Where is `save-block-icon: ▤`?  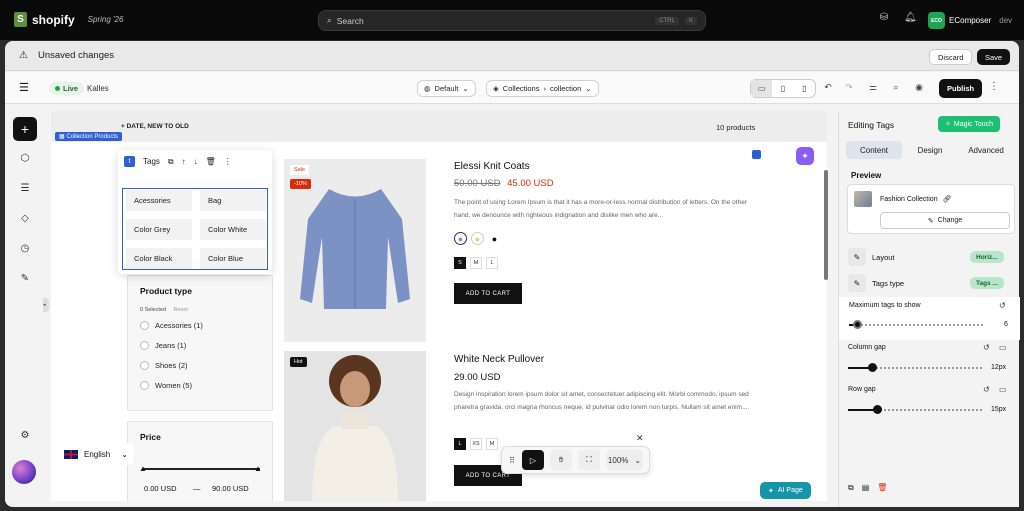 save-block-icon: ▤ is located at coordinates (866, 488).